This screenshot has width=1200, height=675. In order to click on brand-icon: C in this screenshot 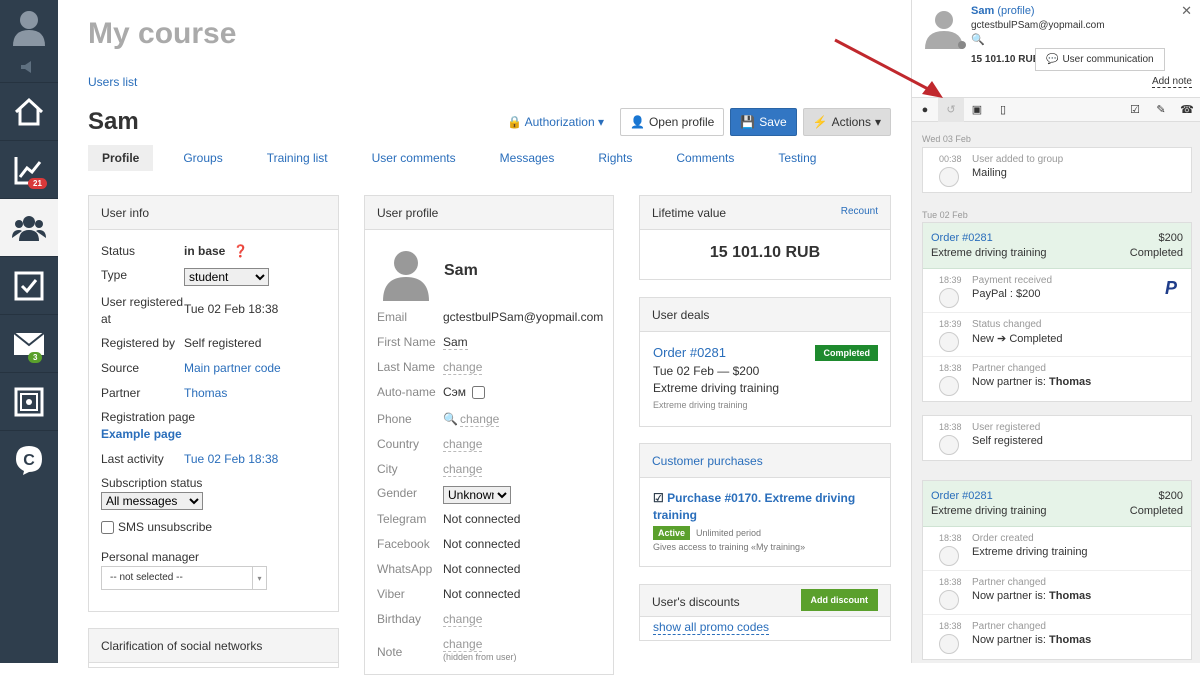, I will do `click(29, 459)`.